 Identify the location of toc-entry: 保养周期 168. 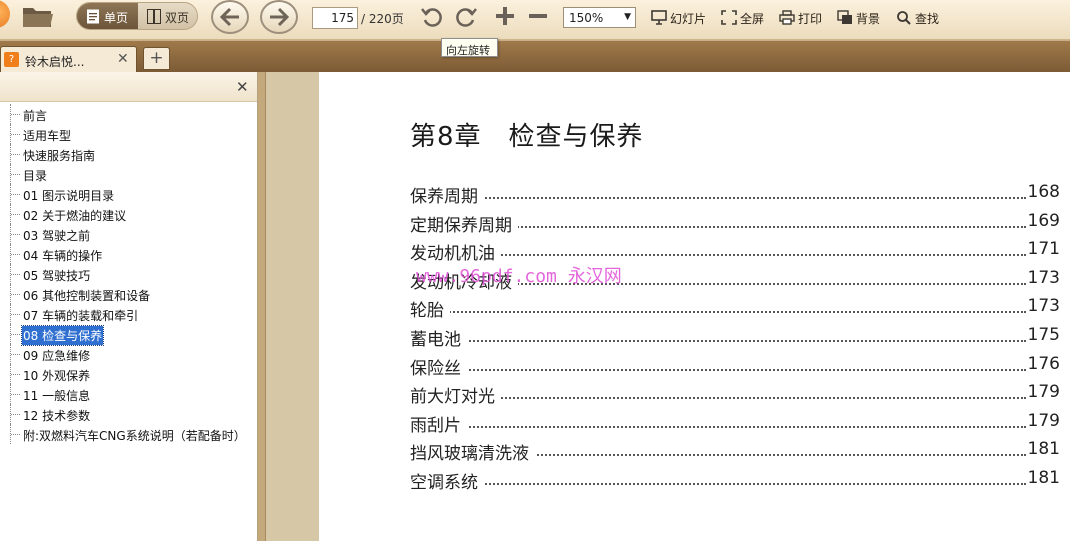
(735, 194).